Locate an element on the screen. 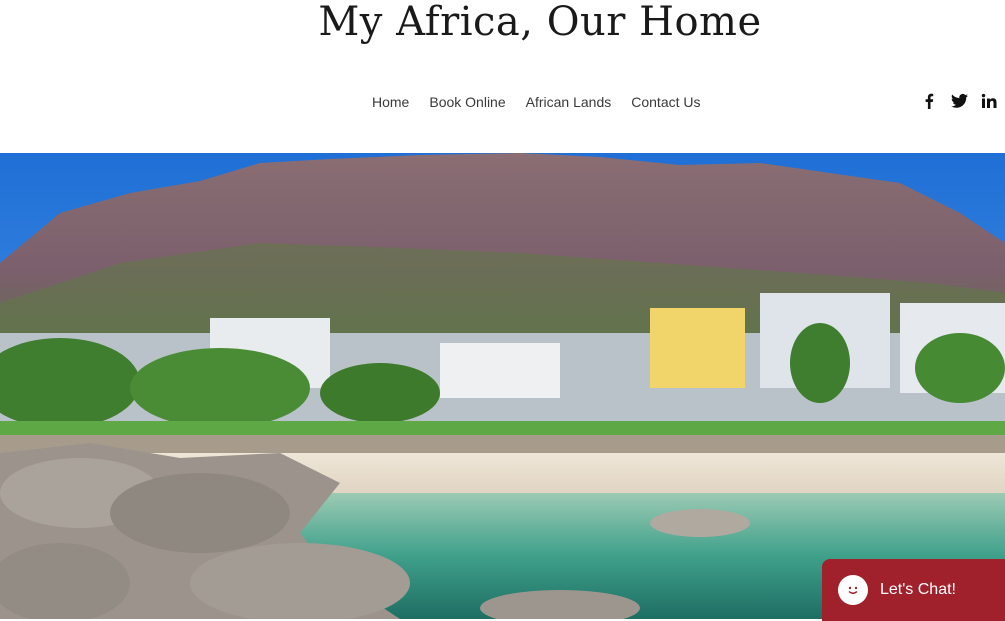  site-title: My Africa, Our Home is located at coordinates (540, 22).